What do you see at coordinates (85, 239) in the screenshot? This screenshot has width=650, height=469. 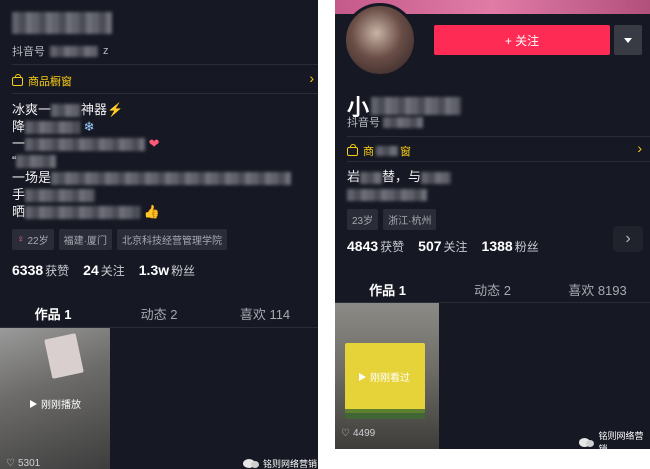 I see `location-tag: 福建·厦门` at bounding box center [85, 239].